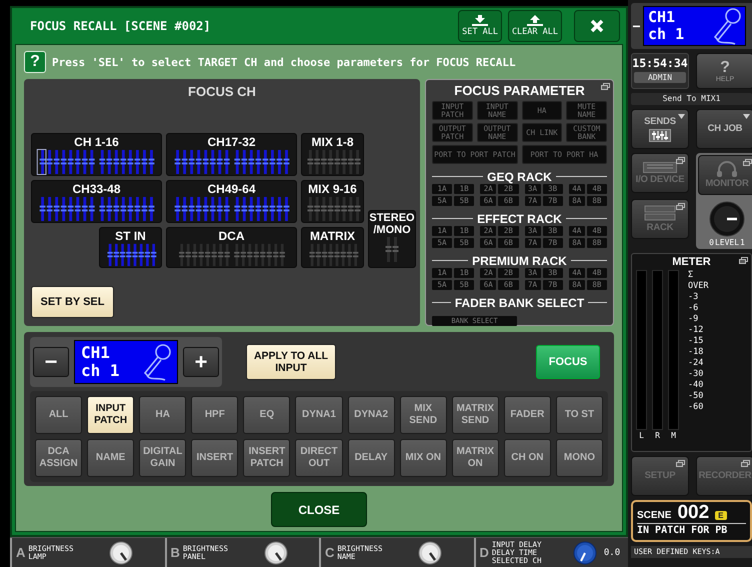 The height and width of the screenshot is (567, 752). What do you see at coordinates (691, 99) in the screenshot?
I see `send-target-label: Send To MIX1` at bounding box center [691, 99].